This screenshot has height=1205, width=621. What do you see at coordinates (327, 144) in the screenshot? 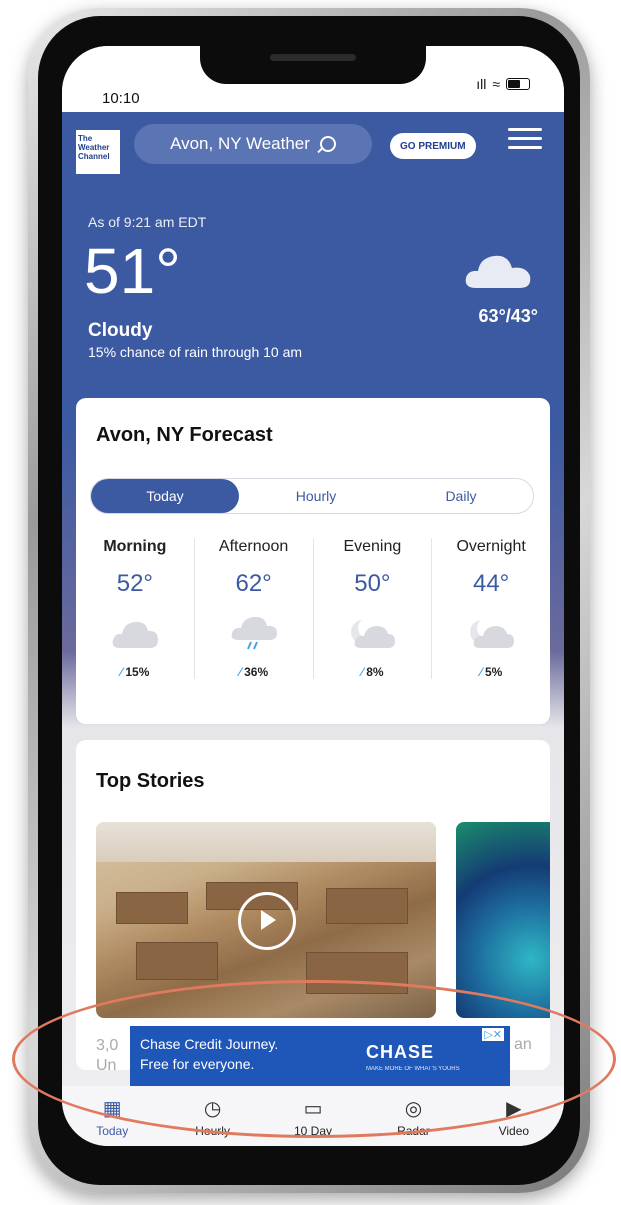
I see `search-icon` at bounding box center [327, 144].